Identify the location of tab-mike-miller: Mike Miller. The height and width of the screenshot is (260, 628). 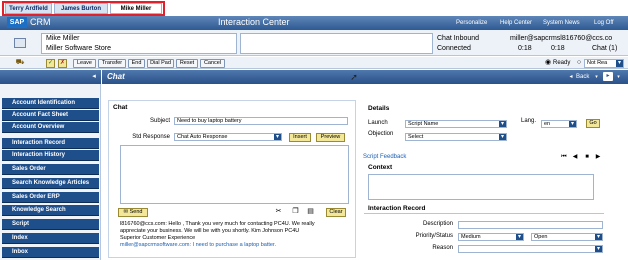
(136, 8).